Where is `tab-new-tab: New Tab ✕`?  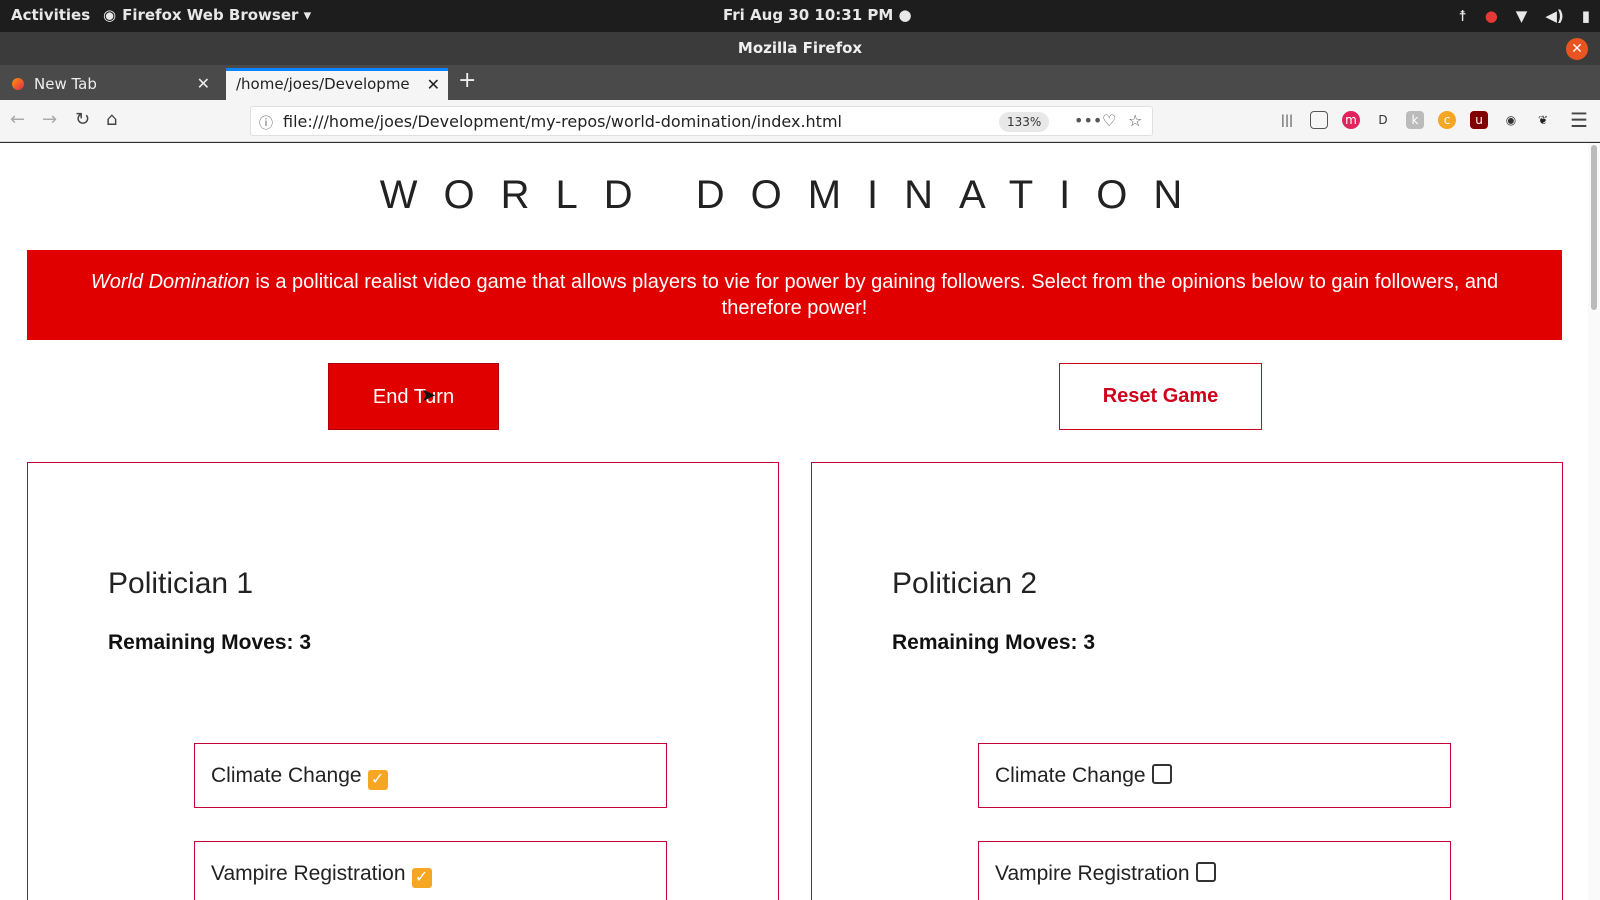 tab-new-tab: New Tab ✕ is located at coordinates (114, 84).